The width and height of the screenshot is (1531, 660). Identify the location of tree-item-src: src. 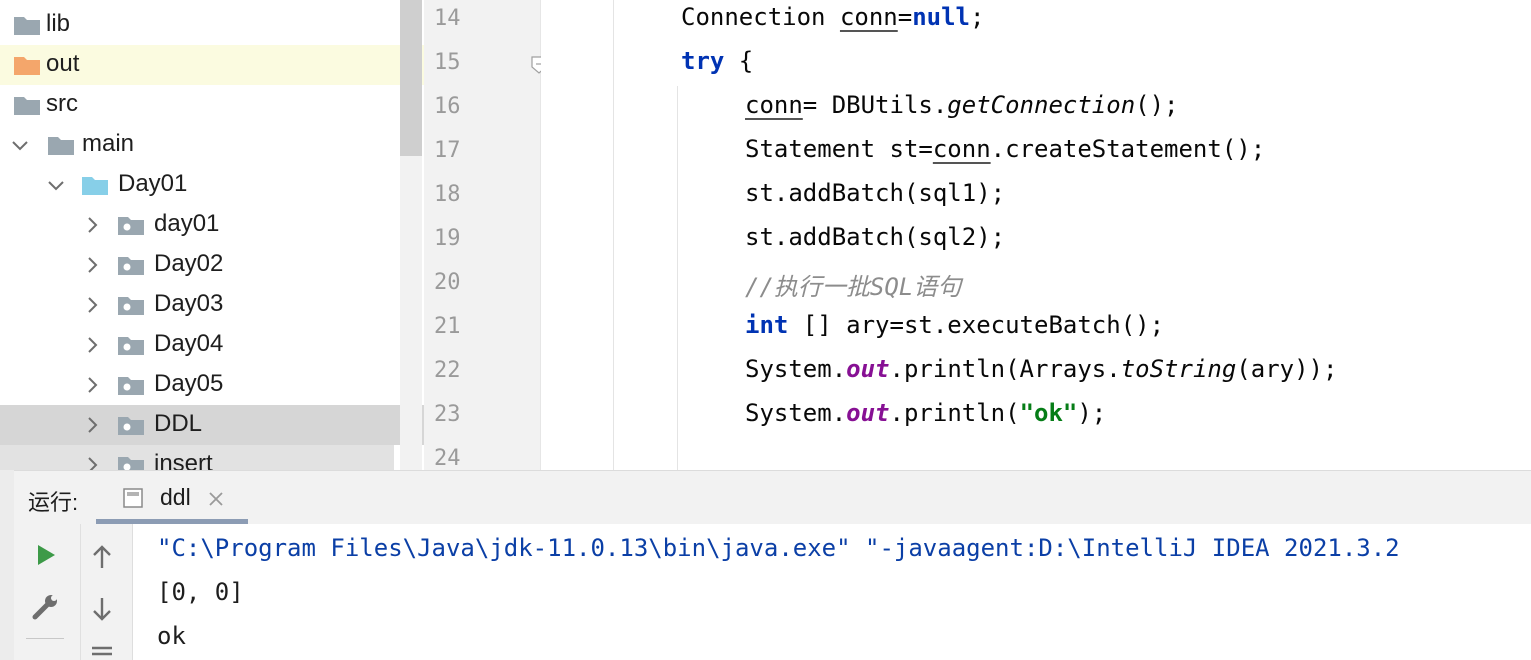
(212, 105).